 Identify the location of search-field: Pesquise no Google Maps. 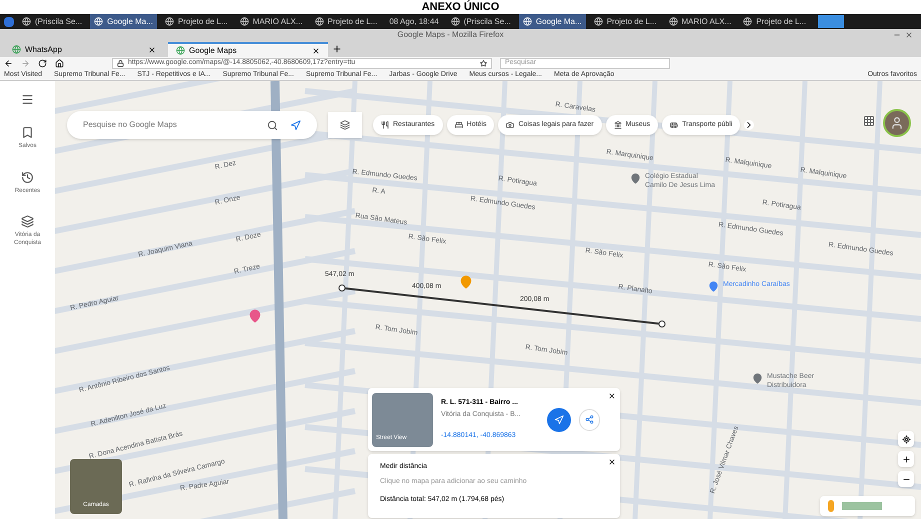
(192, 125).